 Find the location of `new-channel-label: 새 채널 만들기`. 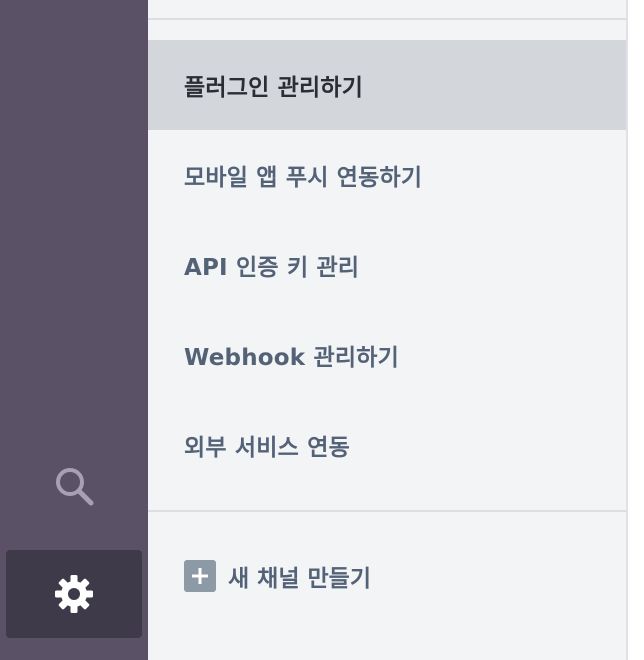

new-channel-label: 새 채널 만들기 is located at coordinates (299, 579).